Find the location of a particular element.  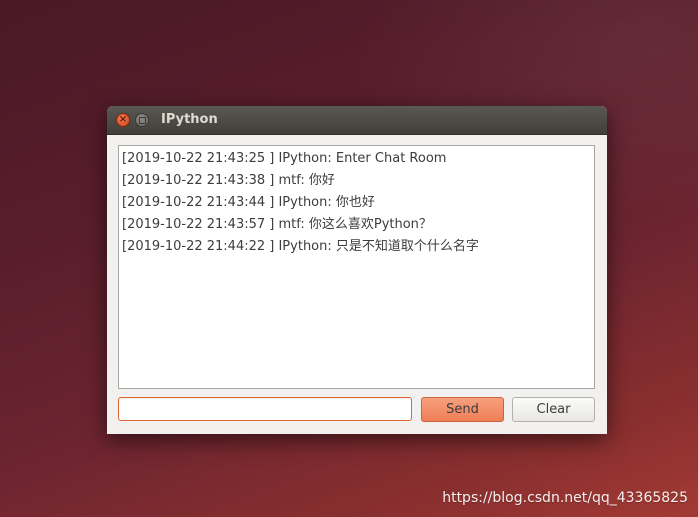

close-icon: × is located at coordinates (123, 120).